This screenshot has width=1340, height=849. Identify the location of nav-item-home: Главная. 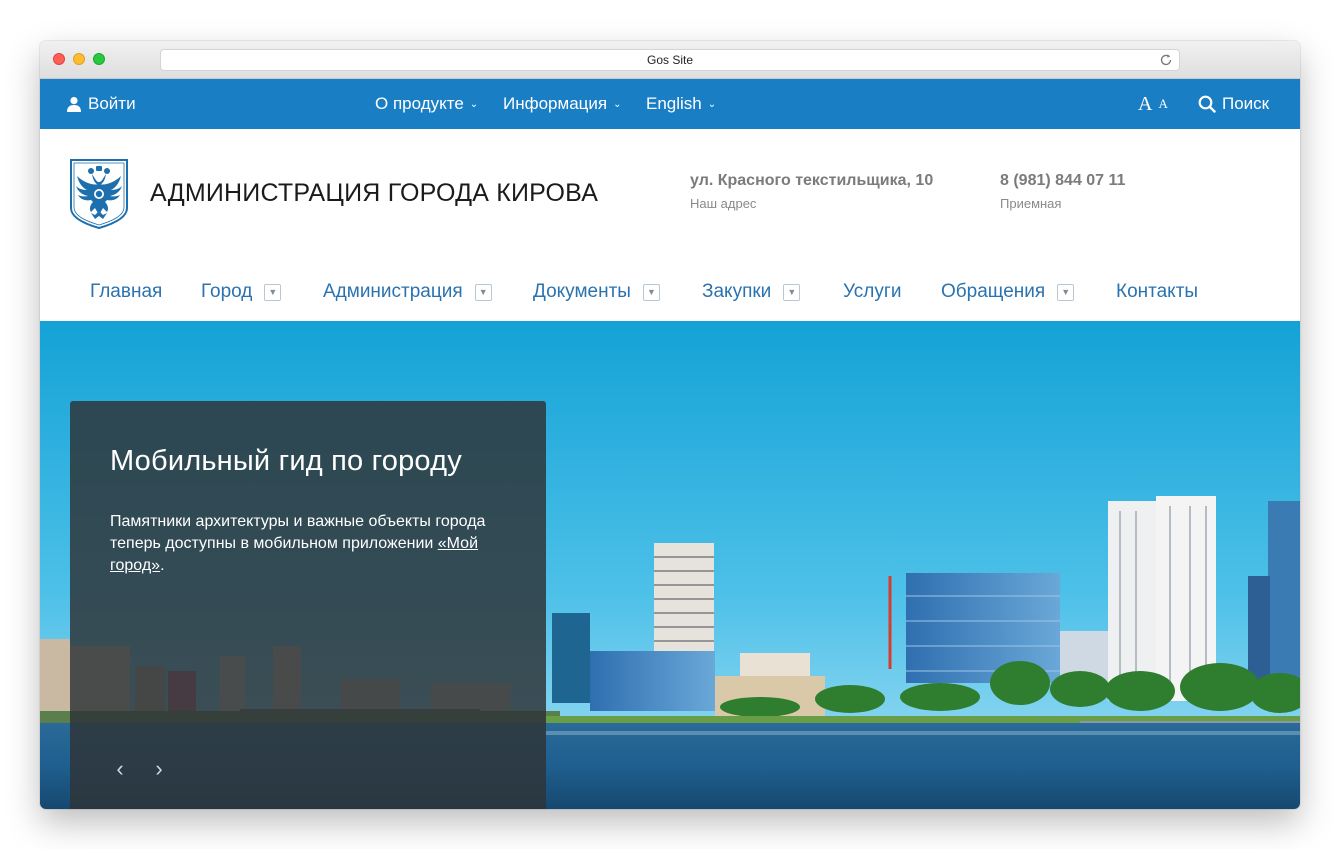
(126, 292).